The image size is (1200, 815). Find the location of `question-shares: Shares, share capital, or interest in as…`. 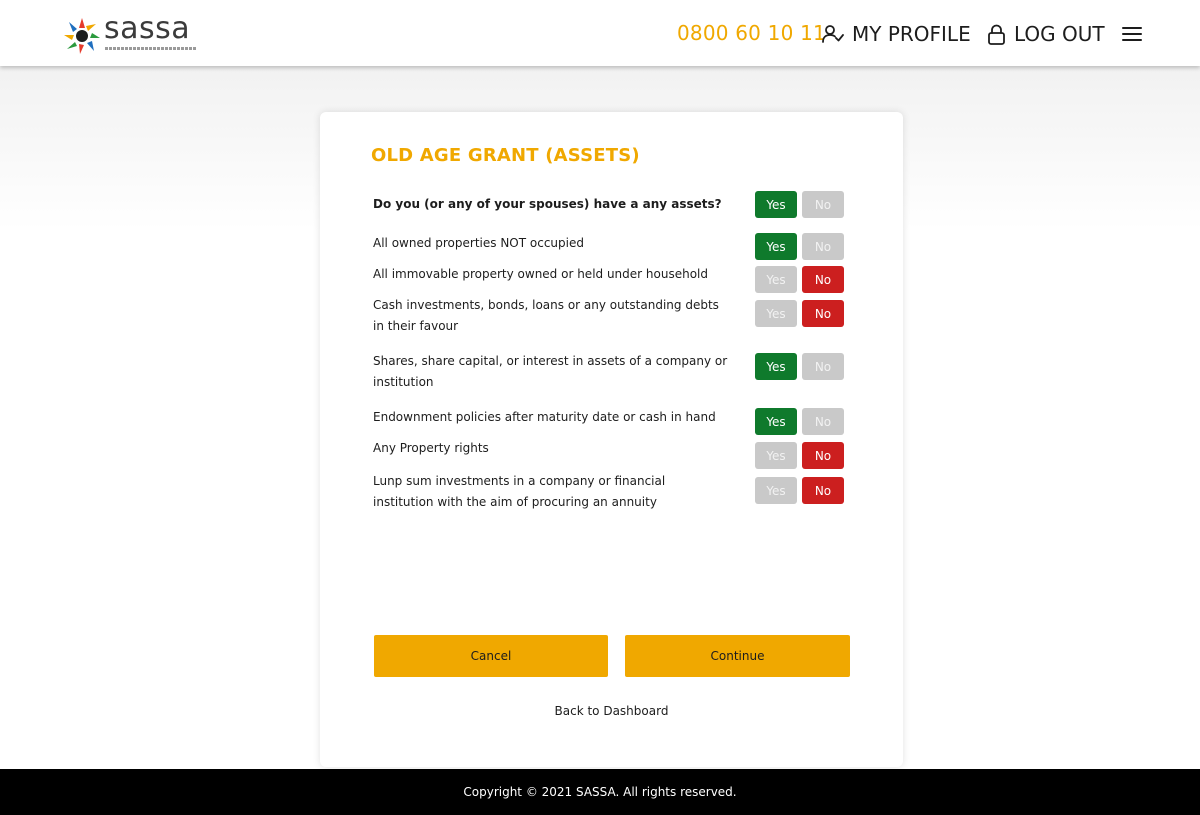

question-shares: Shares, share capital, or interest in as… is located at coordinates (550, 371).